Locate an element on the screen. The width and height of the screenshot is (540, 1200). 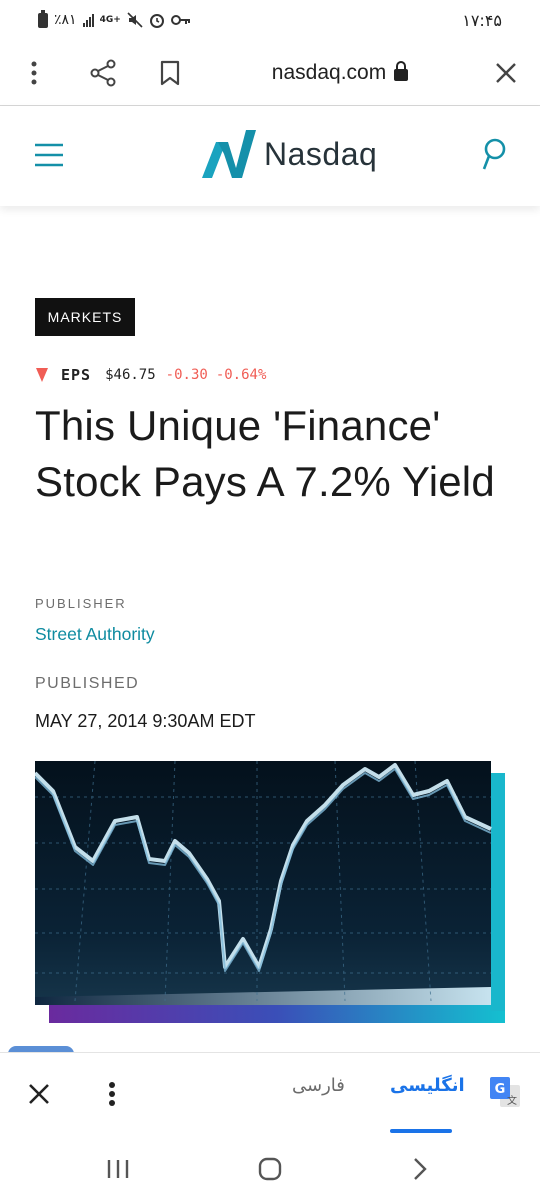
status-icons: ٪۸۱ 4G+ is located at coordinates (114, 18).